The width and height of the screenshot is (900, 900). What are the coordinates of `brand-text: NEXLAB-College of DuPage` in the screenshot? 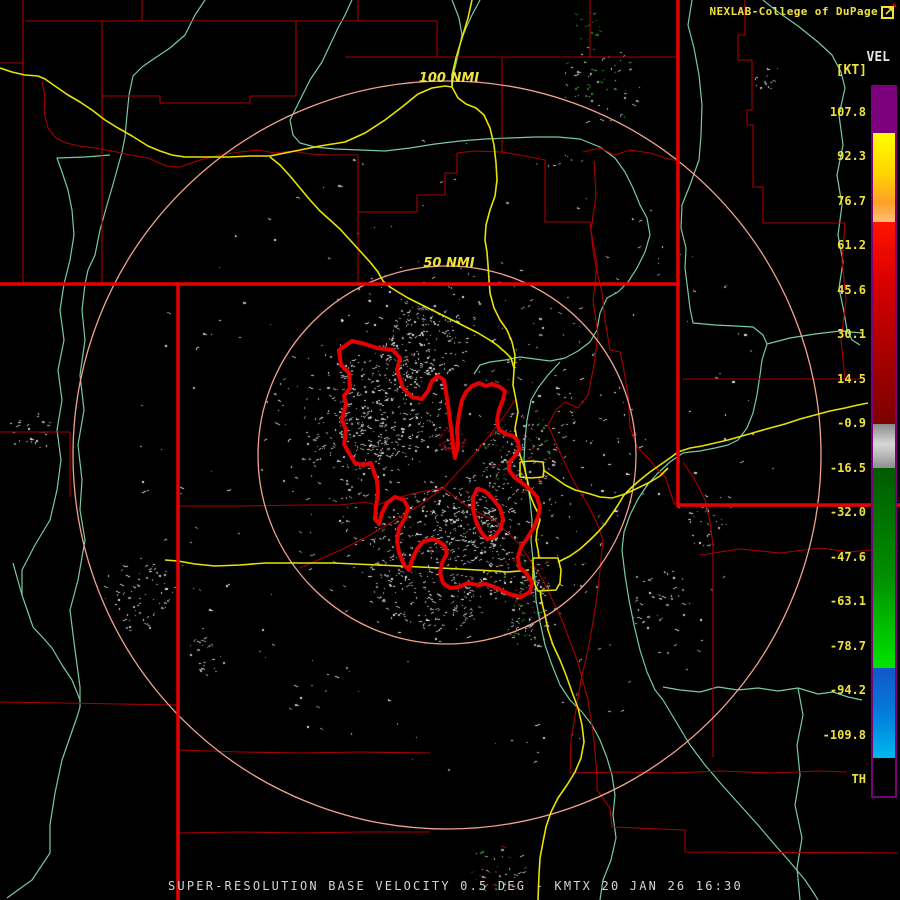 It's located at (793, 11).